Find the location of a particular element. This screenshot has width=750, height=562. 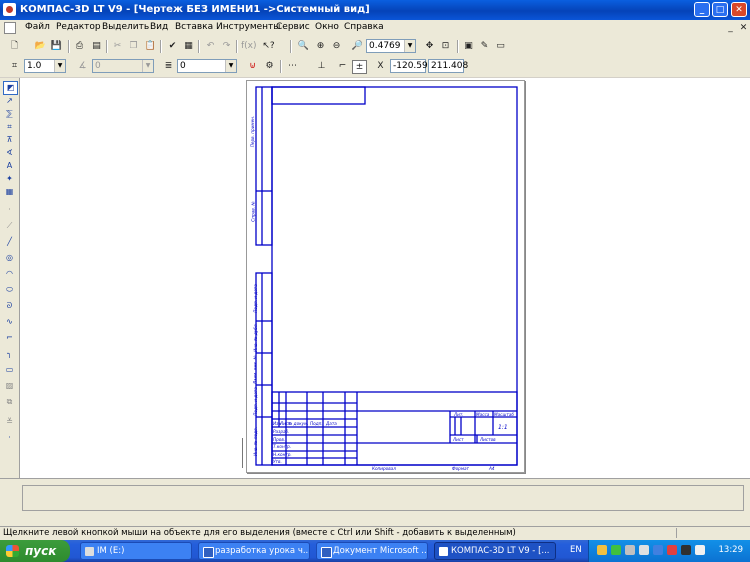

layer-field: 0 ▼ is located at coordinates (207, 66).